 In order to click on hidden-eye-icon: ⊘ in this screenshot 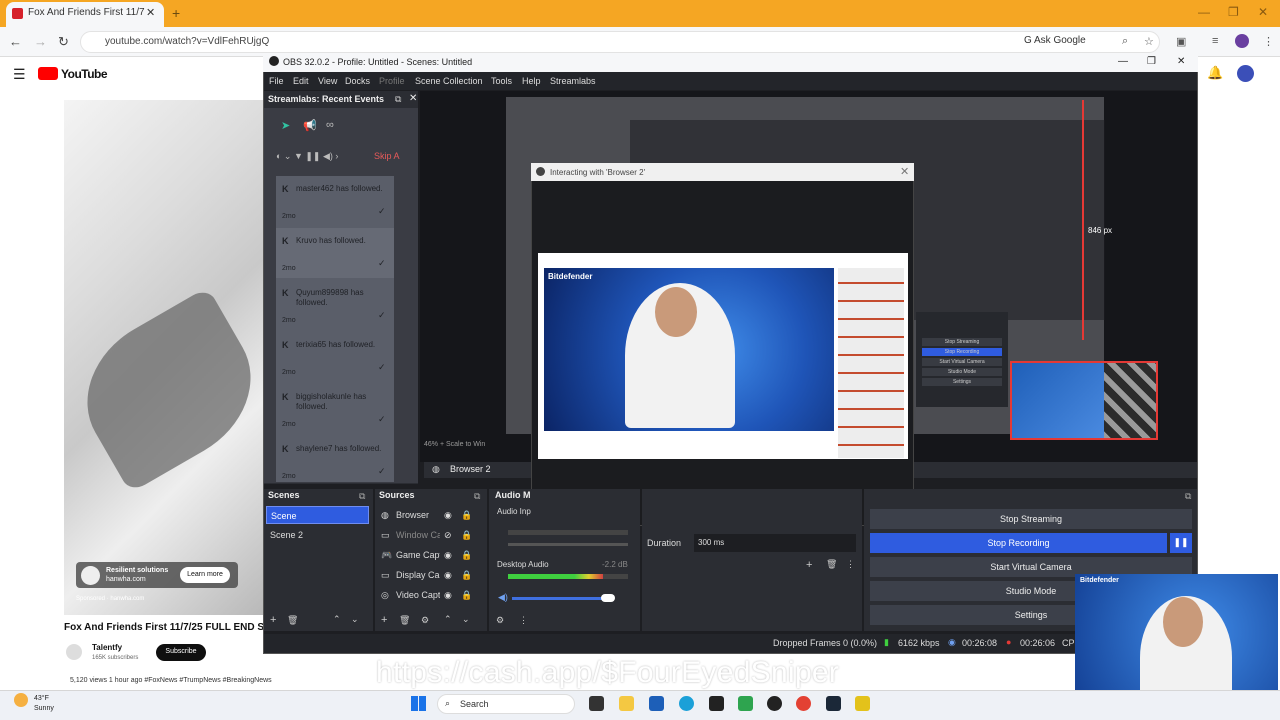, I will do `click(448, 535)`.